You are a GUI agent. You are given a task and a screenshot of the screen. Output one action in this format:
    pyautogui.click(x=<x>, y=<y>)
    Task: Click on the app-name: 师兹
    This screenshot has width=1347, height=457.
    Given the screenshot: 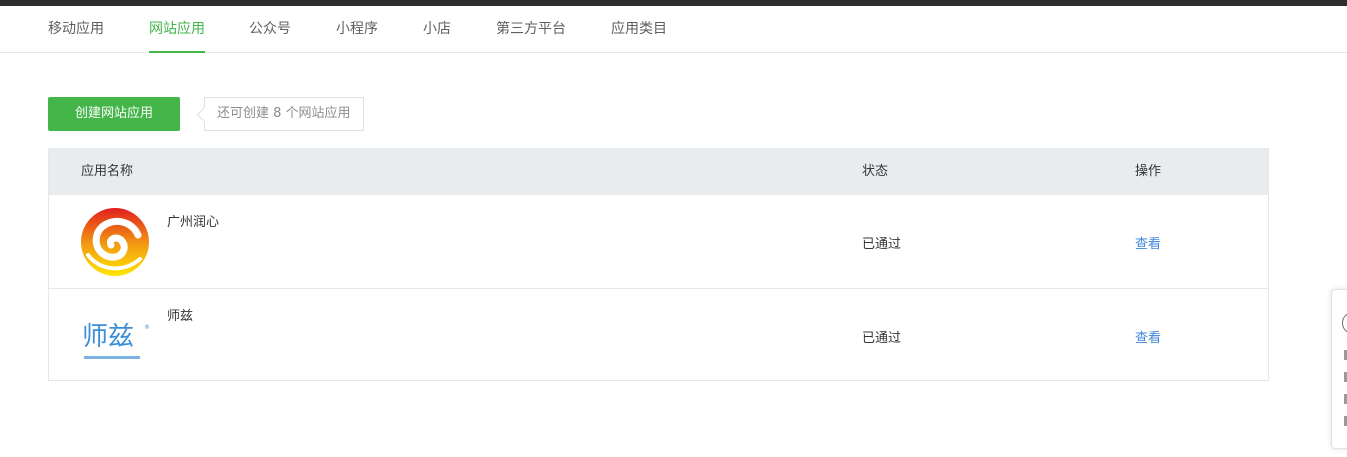 What is the action you would take?
    pyautogui.click(x=180, y=316)
    